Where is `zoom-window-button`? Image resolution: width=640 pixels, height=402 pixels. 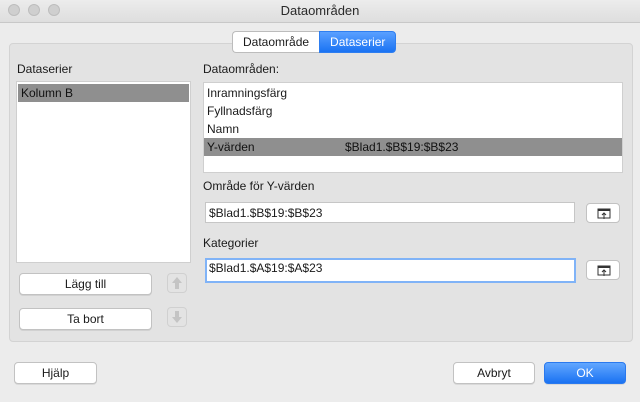
zoom-window-button is located at coordinates (54, 10).